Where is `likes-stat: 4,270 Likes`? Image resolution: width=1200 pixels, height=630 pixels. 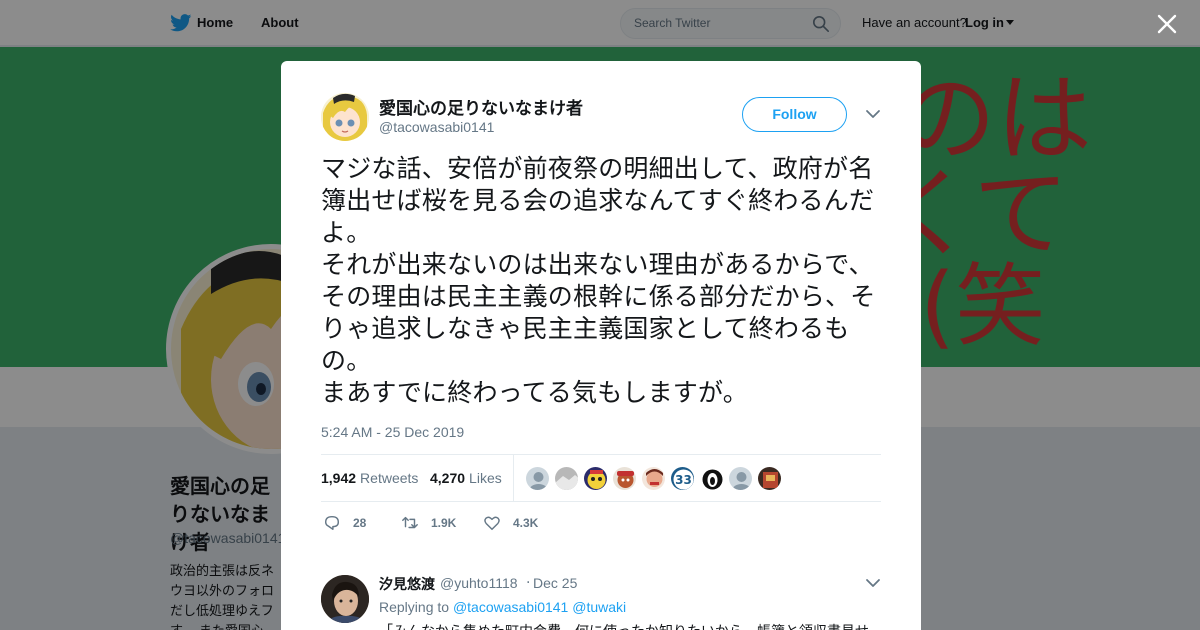
likes-stat: 4,270 Likes is located at coordinates (466, 478).